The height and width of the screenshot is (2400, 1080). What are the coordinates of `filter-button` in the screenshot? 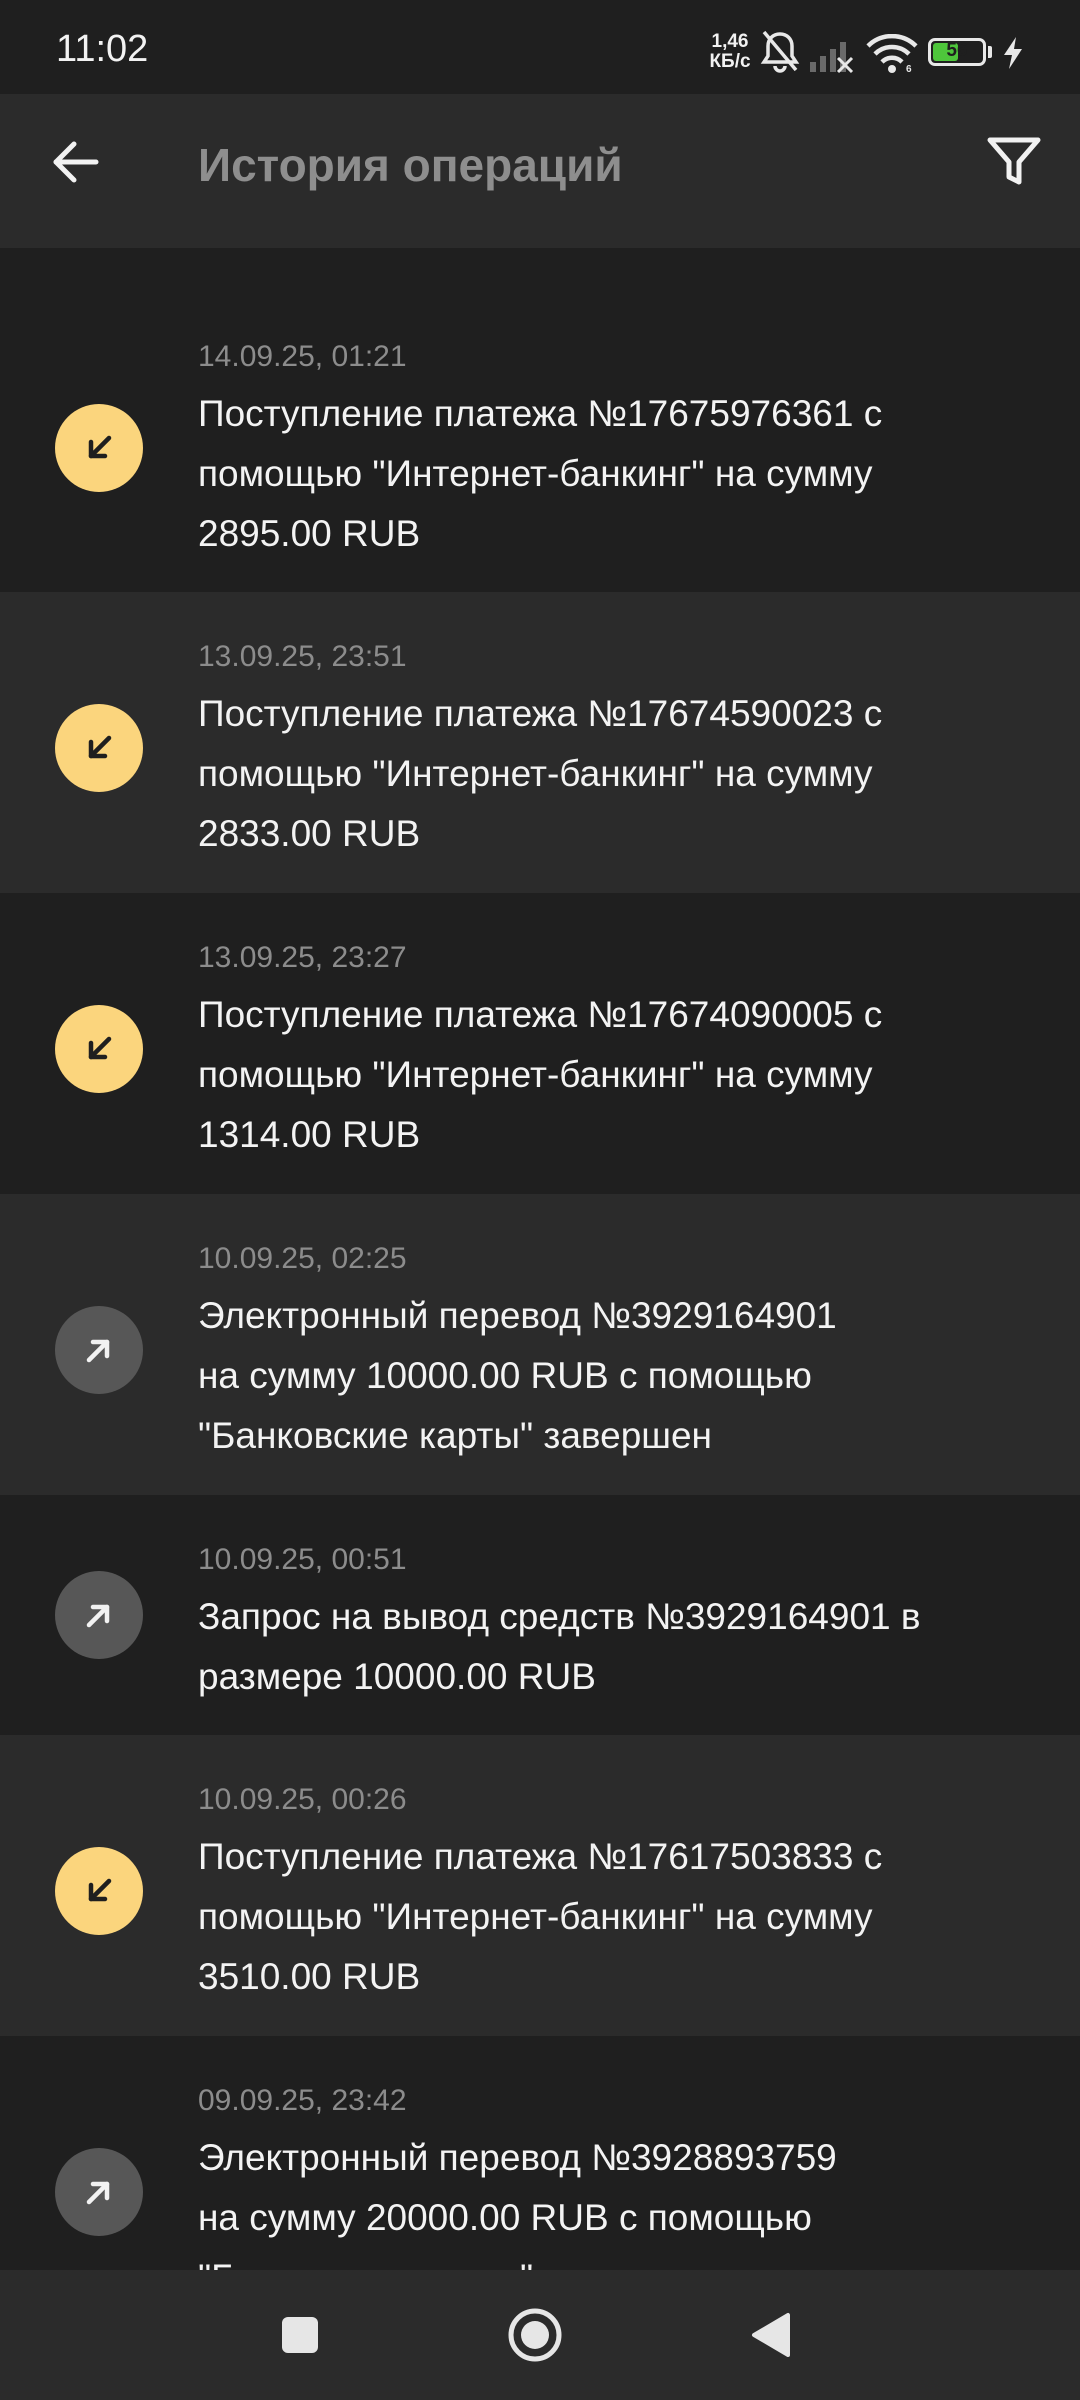 It's located at (1014, 164).